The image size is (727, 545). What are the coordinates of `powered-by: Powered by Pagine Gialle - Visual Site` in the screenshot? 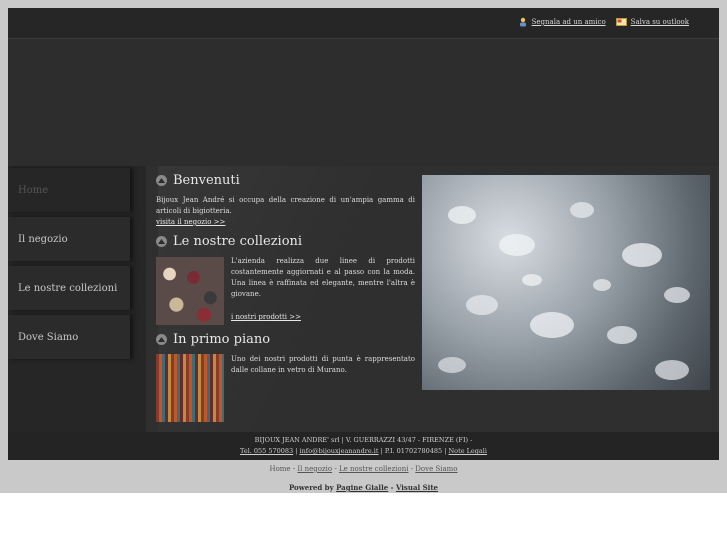 It's located at (363, 487).